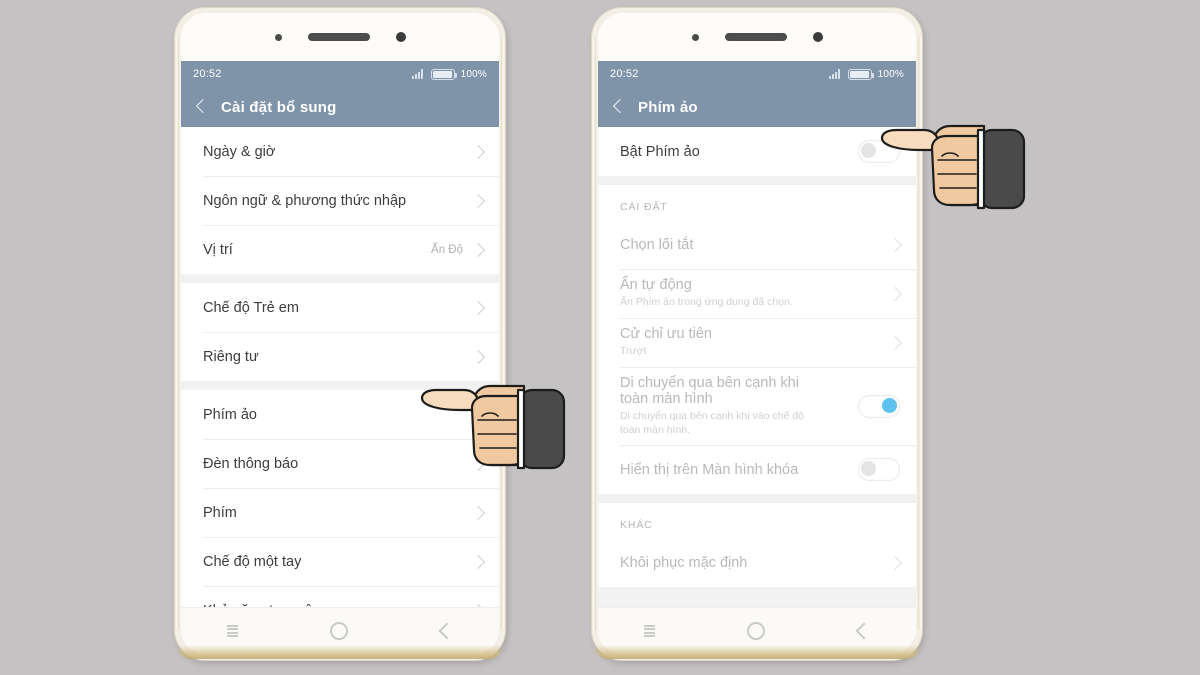 This screenshot has height=675, width=1200. What do you see at coordinates (239, 151) in the screenshot?
I see `row-label: Ngày & giờ` at bounding box center [239, 151].